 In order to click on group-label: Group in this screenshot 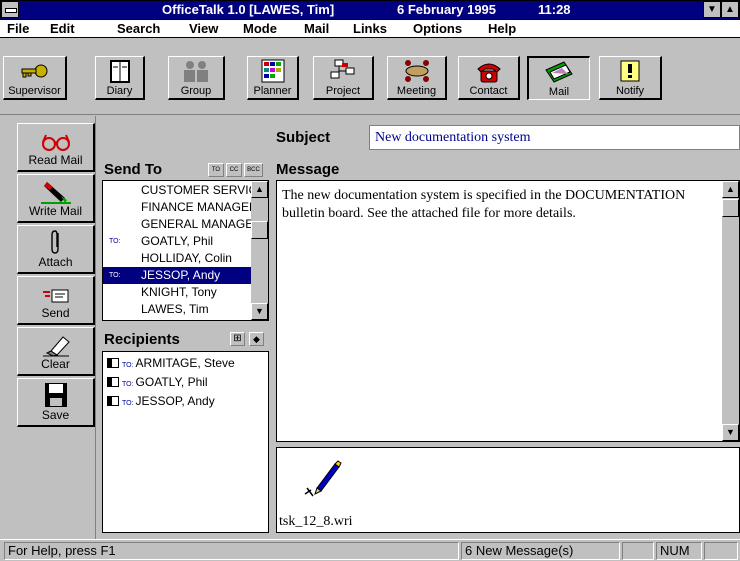, I will do `click(196, 91)`.